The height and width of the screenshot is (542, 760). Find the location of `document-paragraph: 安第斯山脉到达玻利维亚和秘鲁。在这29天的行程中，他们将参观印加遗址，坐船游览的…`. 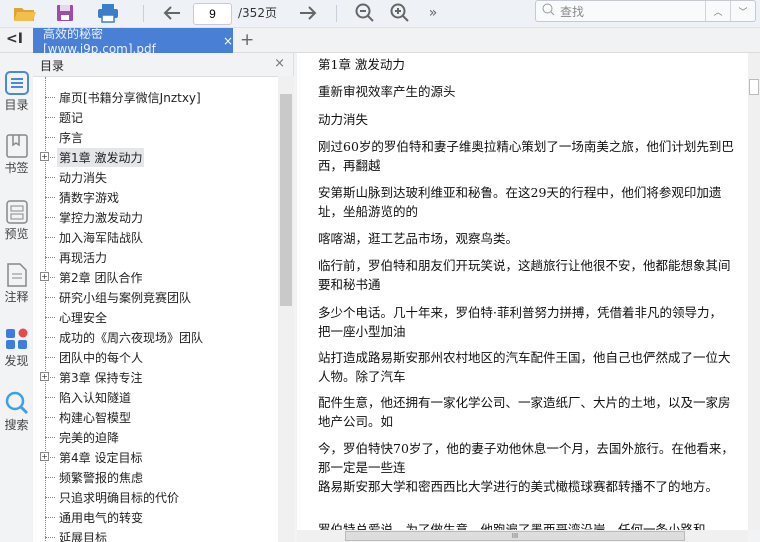

document-paragraph: 安第斯山脉到达玻利维亚和秘鲁。在这29天的行程中，他们将参观印加遗址，坐船游览的… is located at coordinates (520, 202).